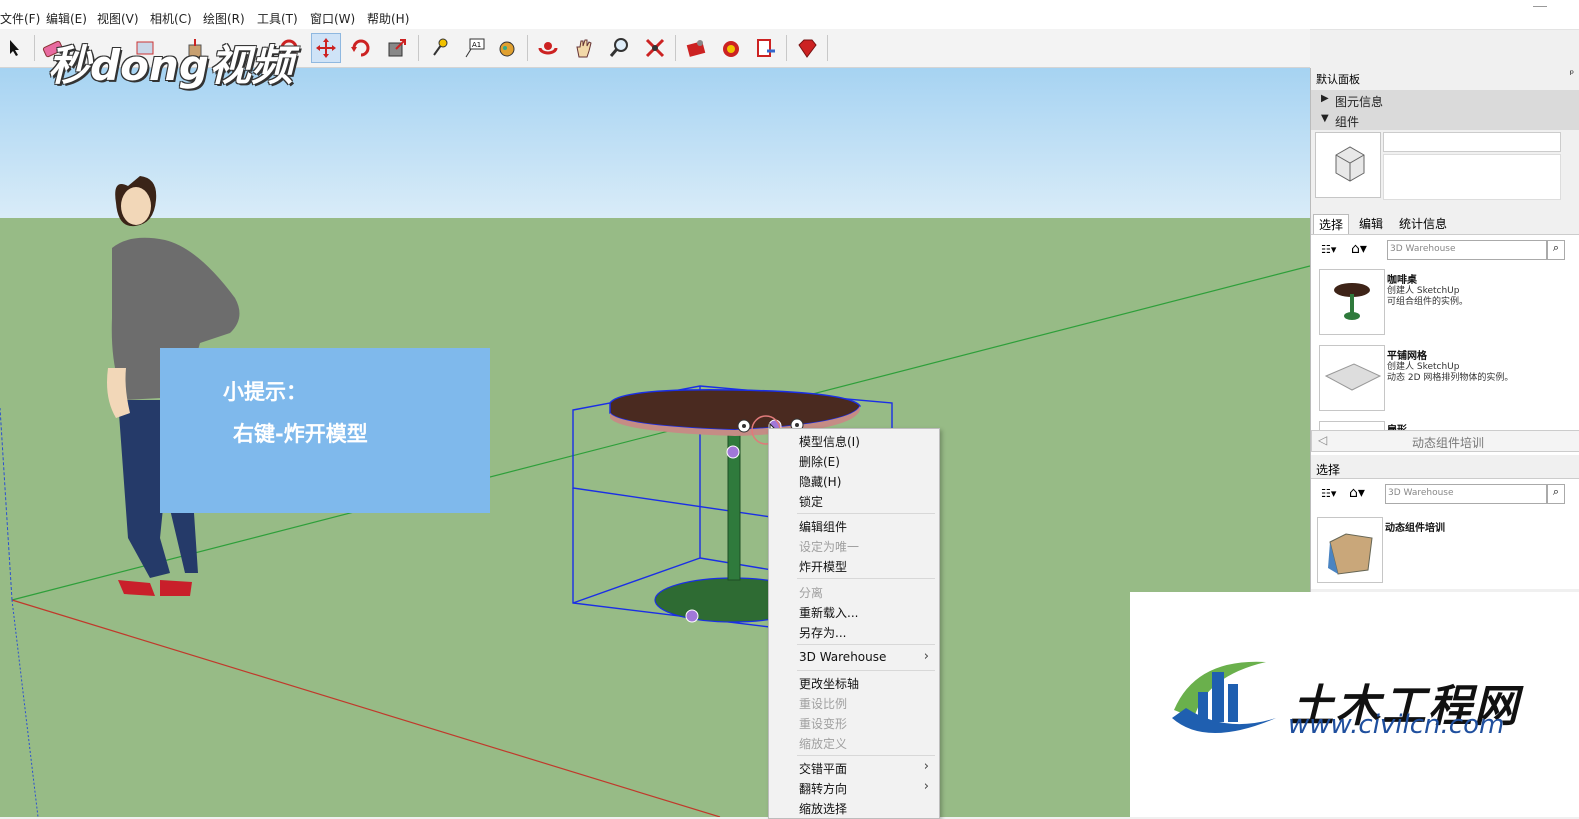  Describe the element at coordinates (1371, 224) in the screenshot. I see `tab-edit: 编辑` at that location.